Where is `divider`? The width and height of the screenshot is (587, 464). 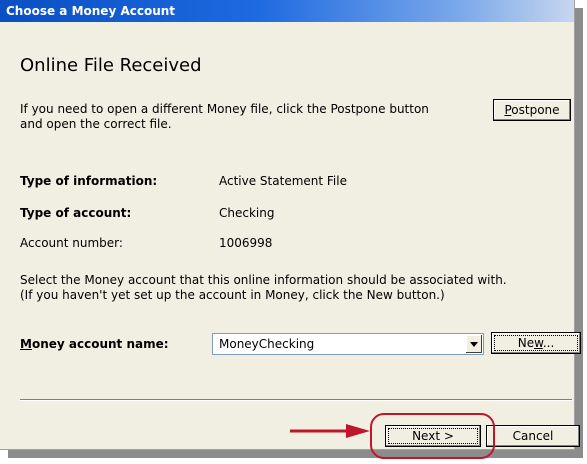 divider is located at coordinates (296, 400).